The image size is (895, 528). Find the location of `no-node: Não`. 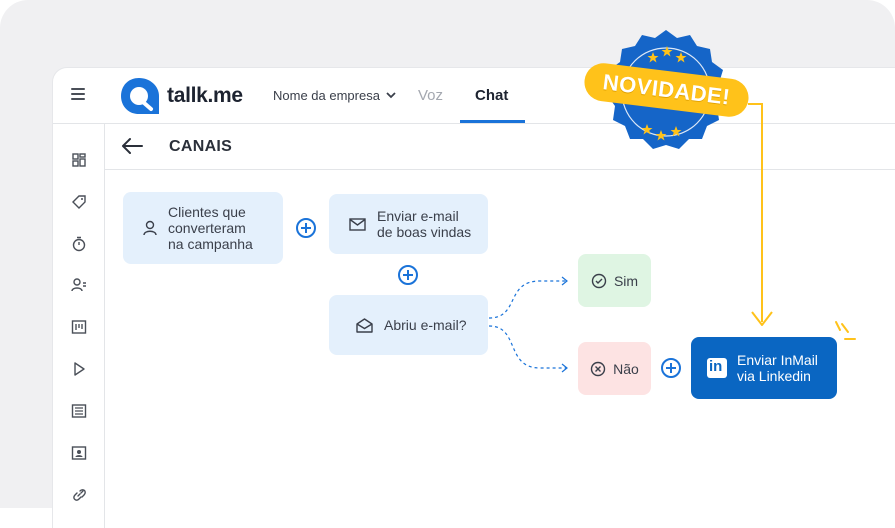

no-node: Não is located at coordinates (614, 368).